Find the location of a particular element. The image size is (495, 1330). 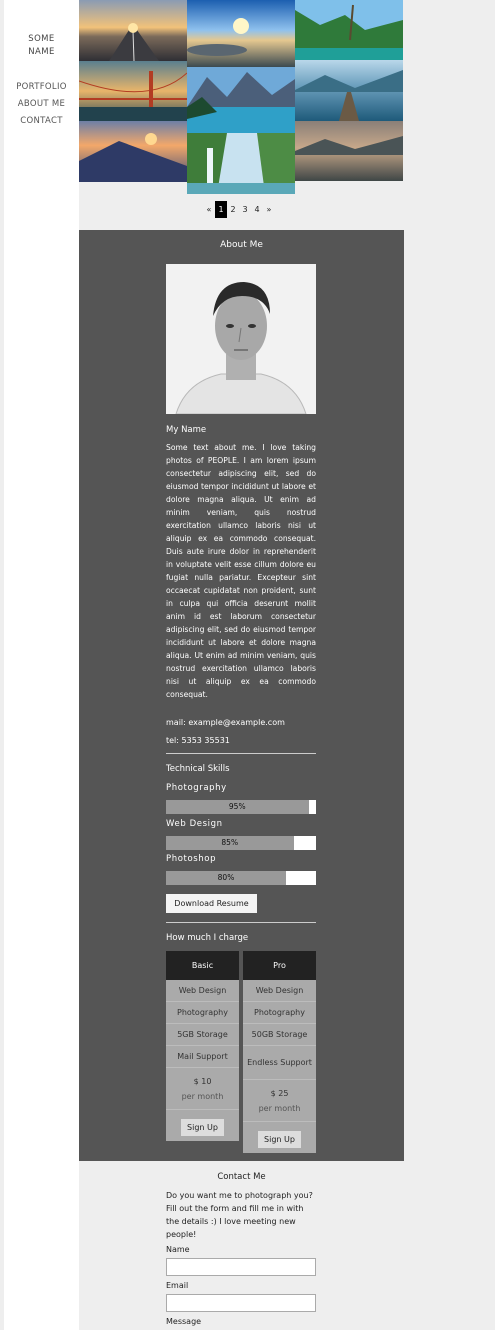

contact-heading: Contact Me is located at coordinates (241, 1177).